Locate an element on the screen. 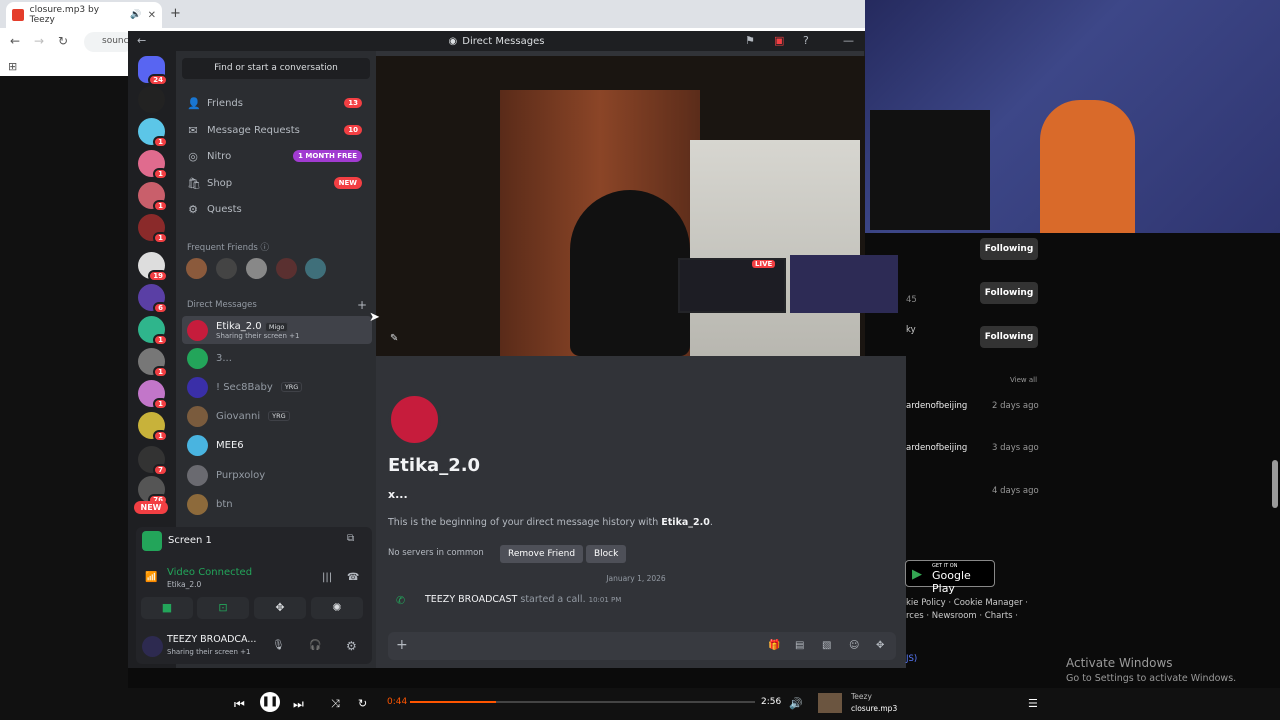 This screenshot has width=1280, height=720. view-all-link: View all is located at coordinates (1023, 380).